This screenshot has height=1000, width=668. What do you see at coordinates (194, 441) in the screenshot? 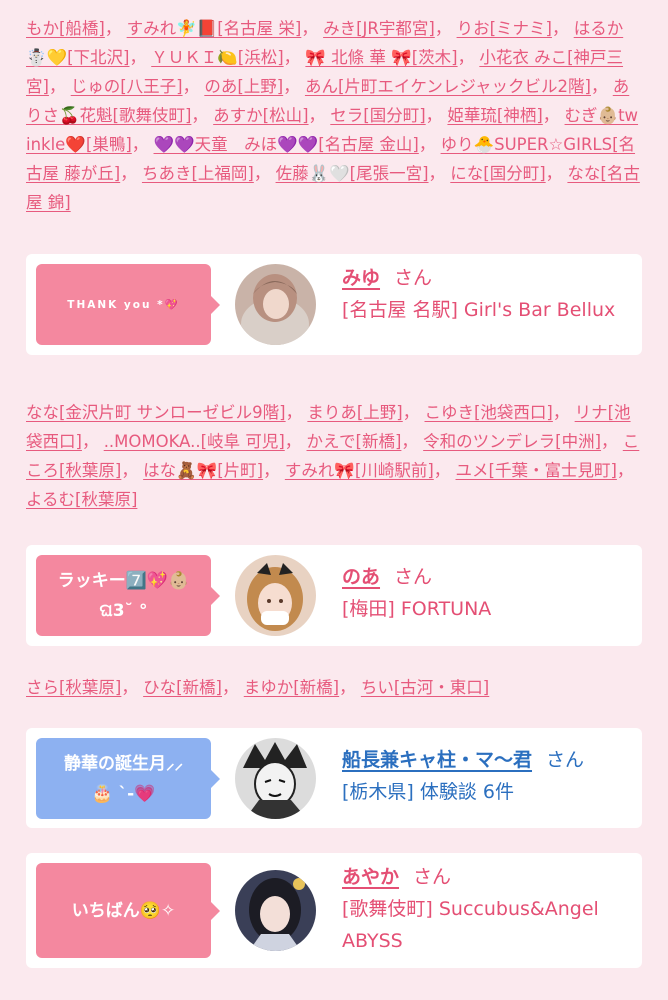
I see `name-link: ..MOMOKA..[岐阜 可児]` at bounding box center [194, 441].